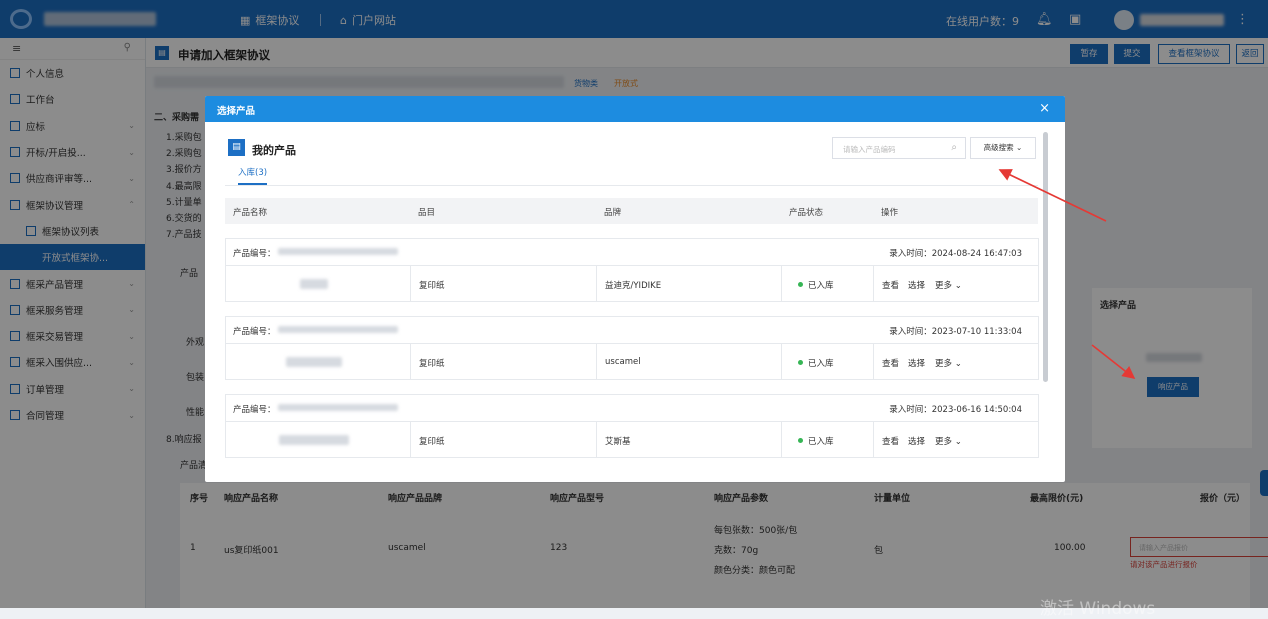 This screenshot has width=1268, height=619. What do you see at coordinates (1045, 257) in the screenshot?
I see `modal-scrollbar` at bounding box center [1045, 257].